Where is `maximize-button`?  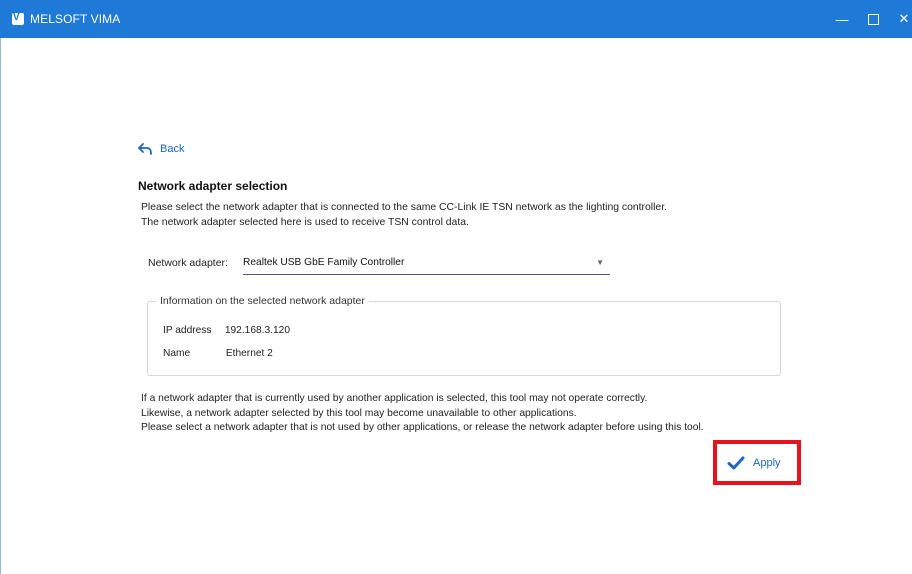
maximize-button is located at coordinates (873, 19).